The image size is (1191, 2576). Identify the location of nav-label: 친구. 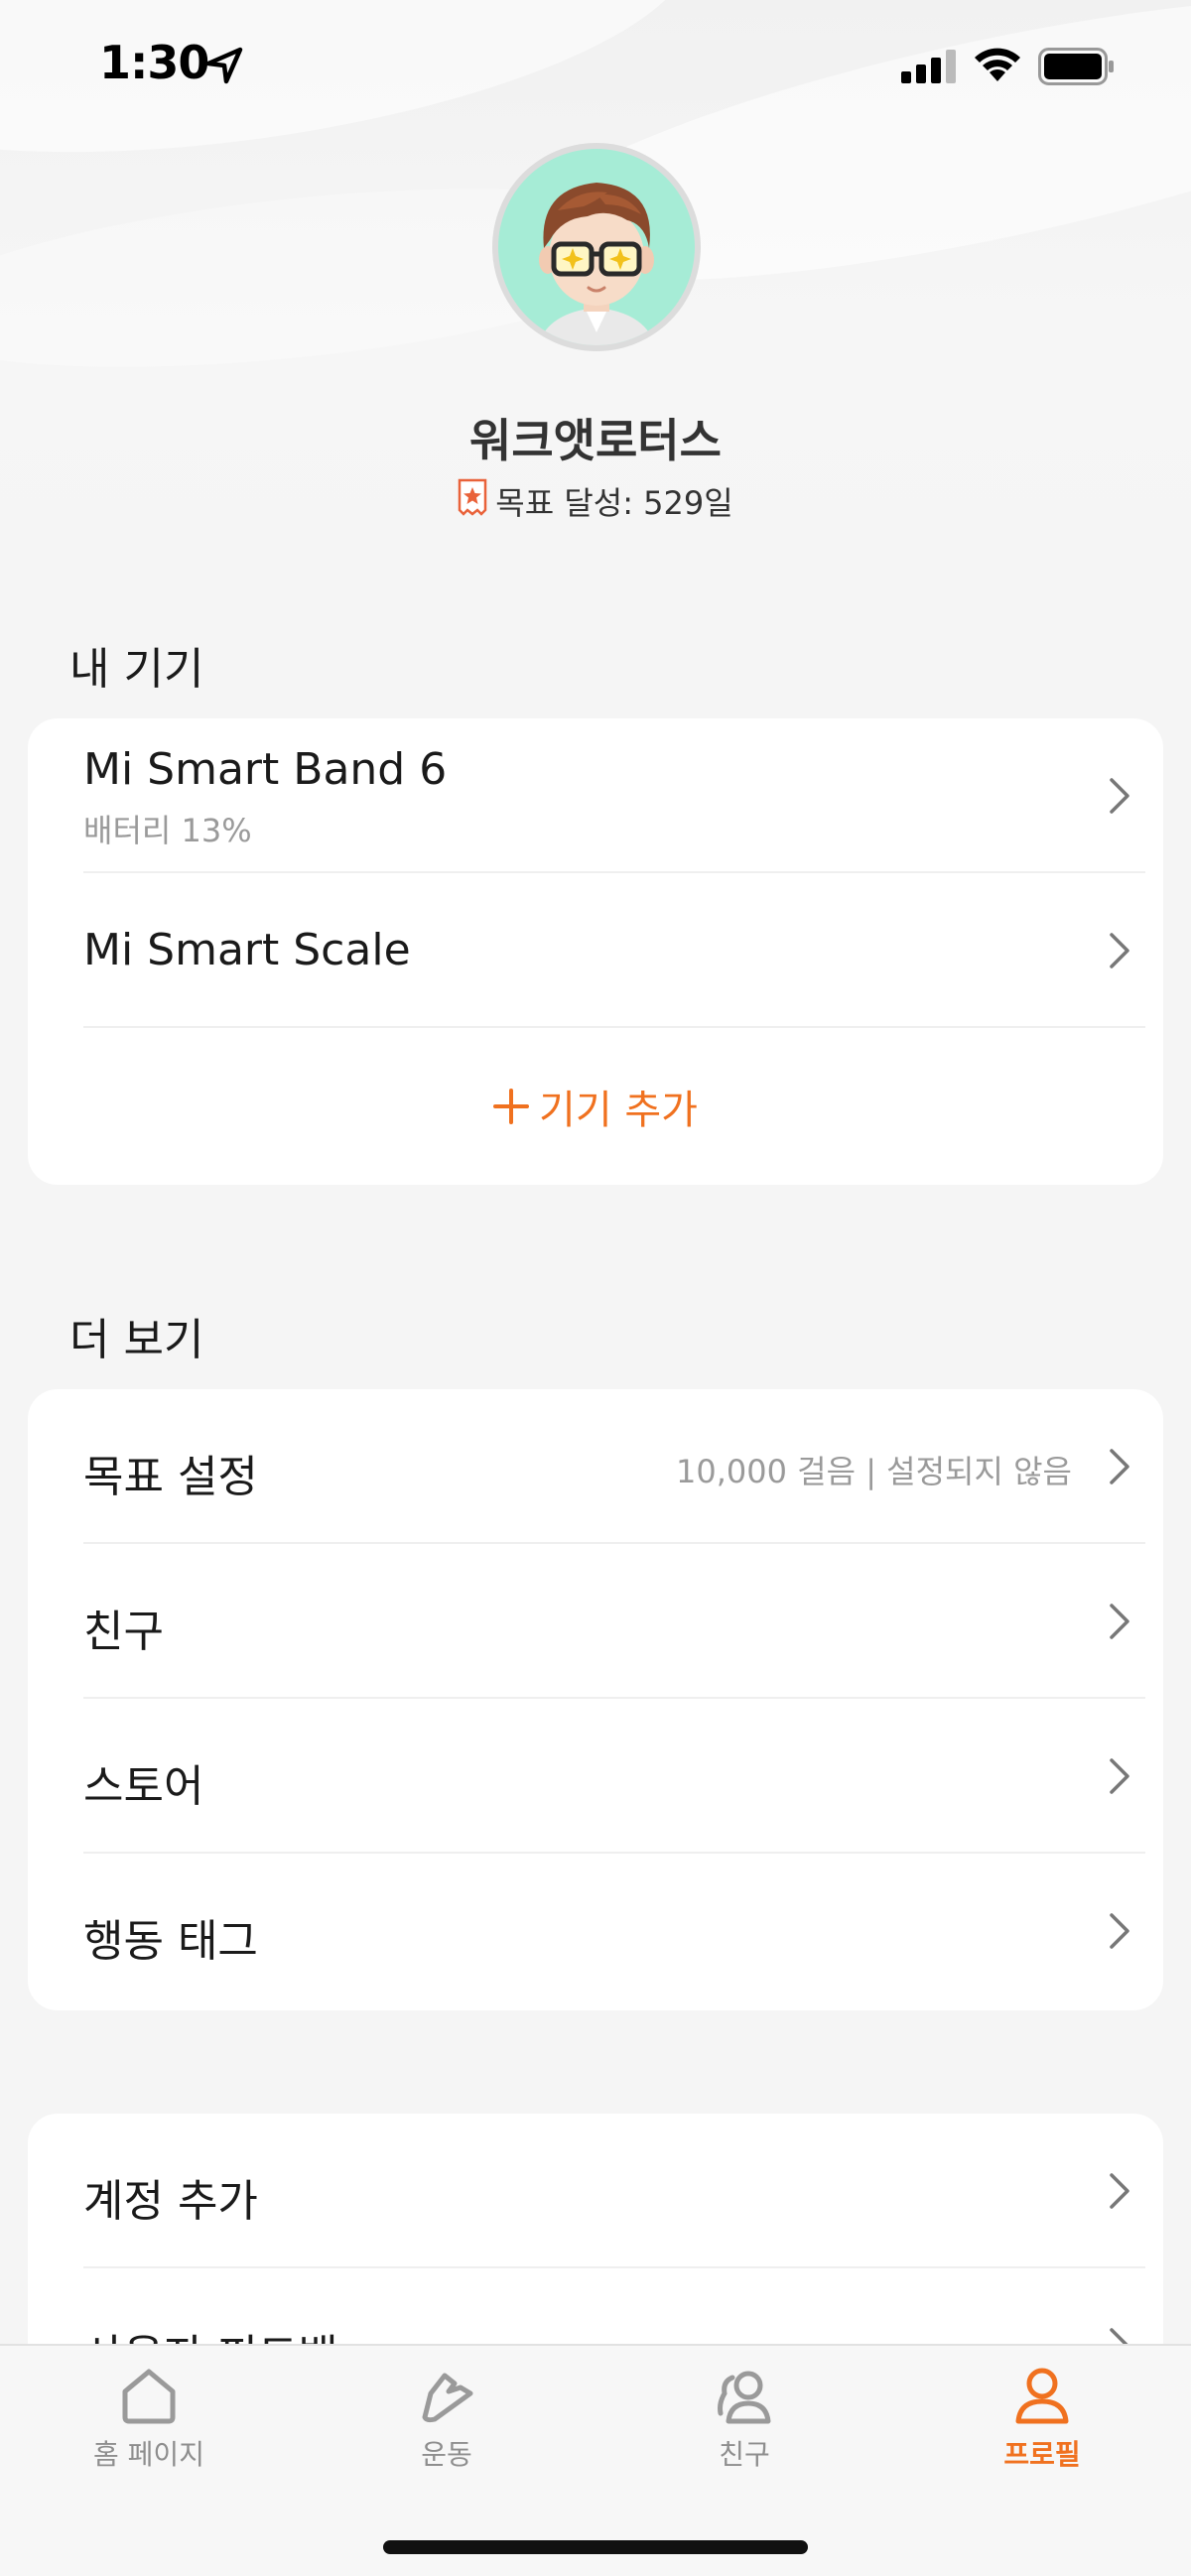
(744, 2455).